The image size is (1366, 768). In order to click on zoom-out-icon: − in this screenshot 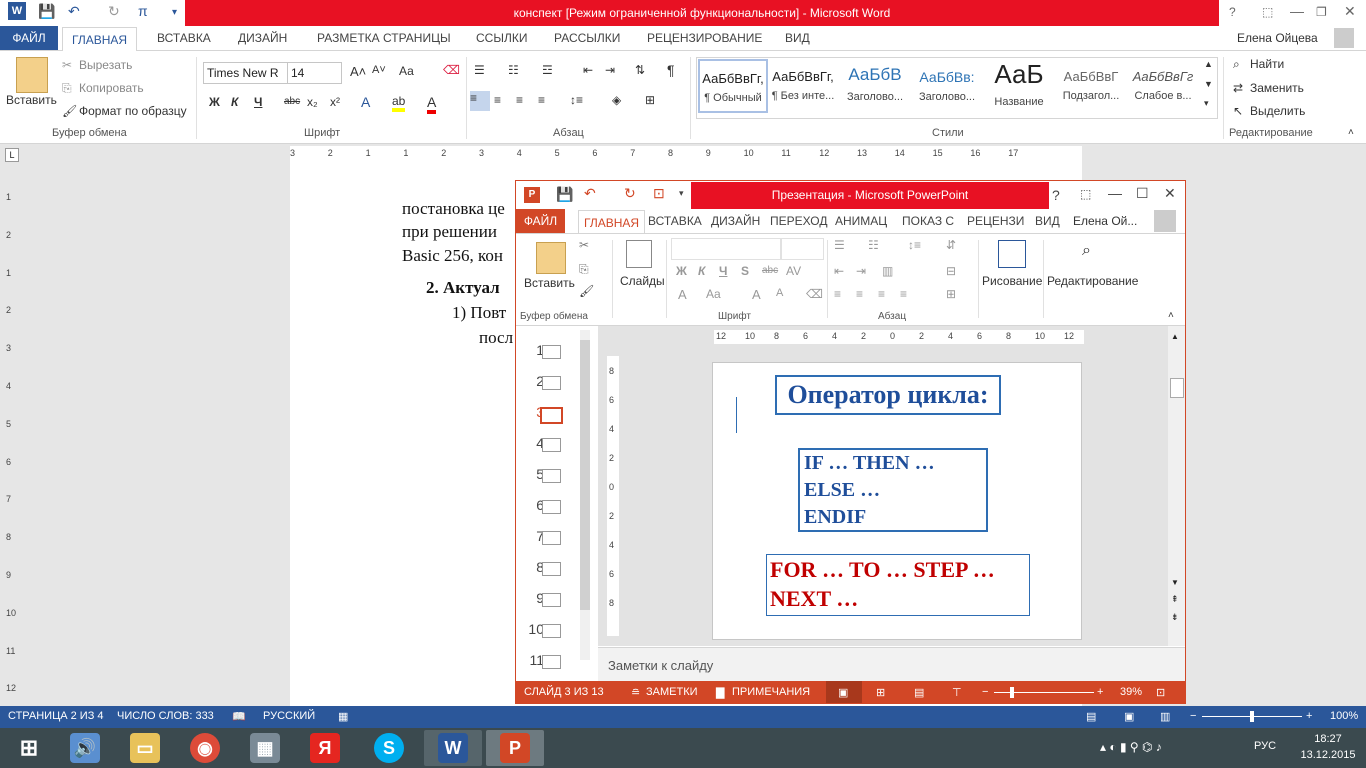, I will do `click(985, 692)`.